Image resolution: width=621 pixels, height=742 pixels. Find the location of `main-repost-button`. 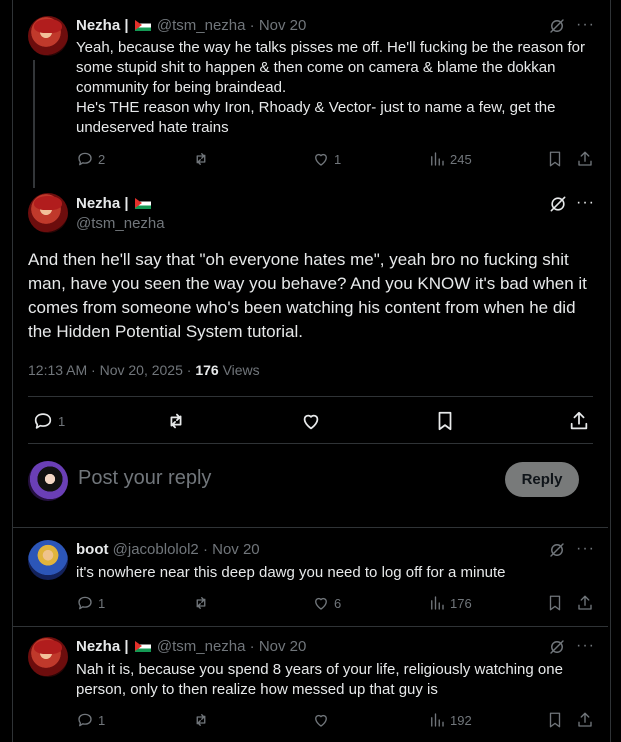

main-repost-button is located at coordinates (176, 423).